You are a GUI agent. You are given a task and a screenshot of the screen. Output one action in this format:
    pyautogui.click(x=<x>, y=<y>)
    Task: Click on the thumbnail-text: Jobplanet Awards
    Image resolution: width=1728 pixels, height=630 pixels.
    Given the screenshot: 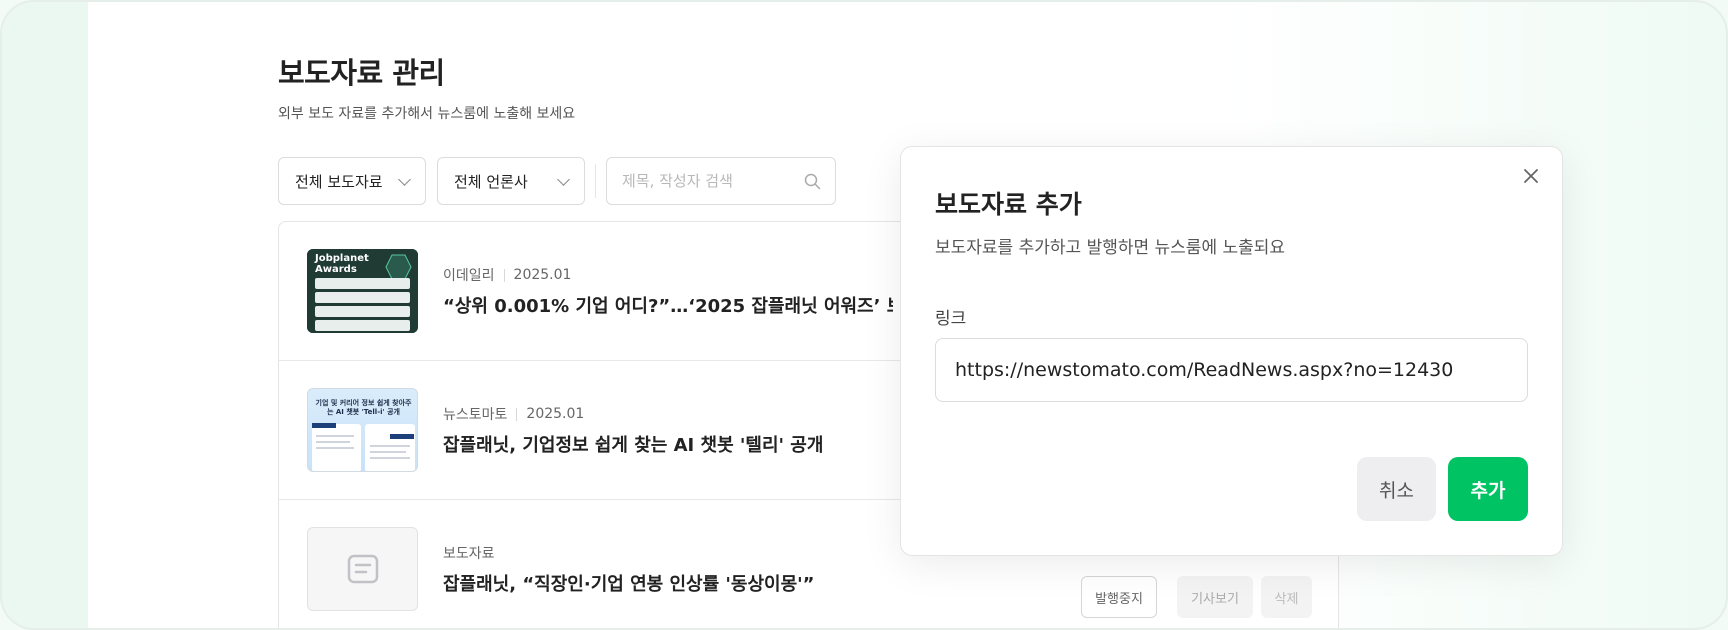 What is the action you would take?
    pyautogui.click(x=342, y=264)
    